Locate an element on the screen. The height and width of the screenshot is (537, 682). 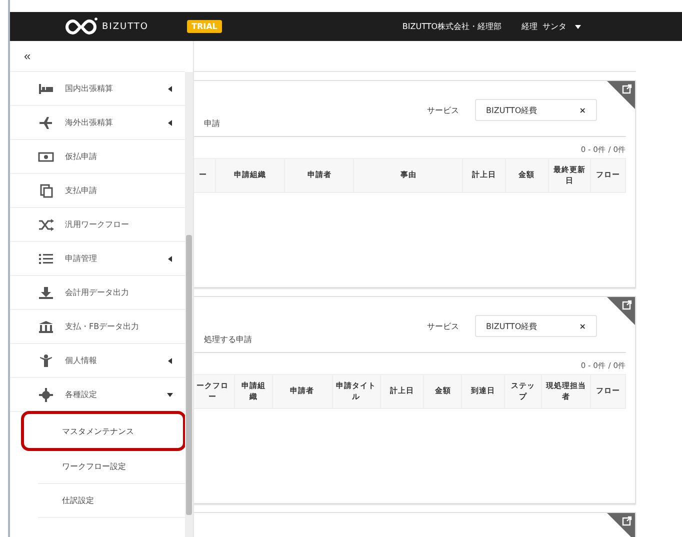
logo-text: BIZUTTO is located at coordinates (125, 27).